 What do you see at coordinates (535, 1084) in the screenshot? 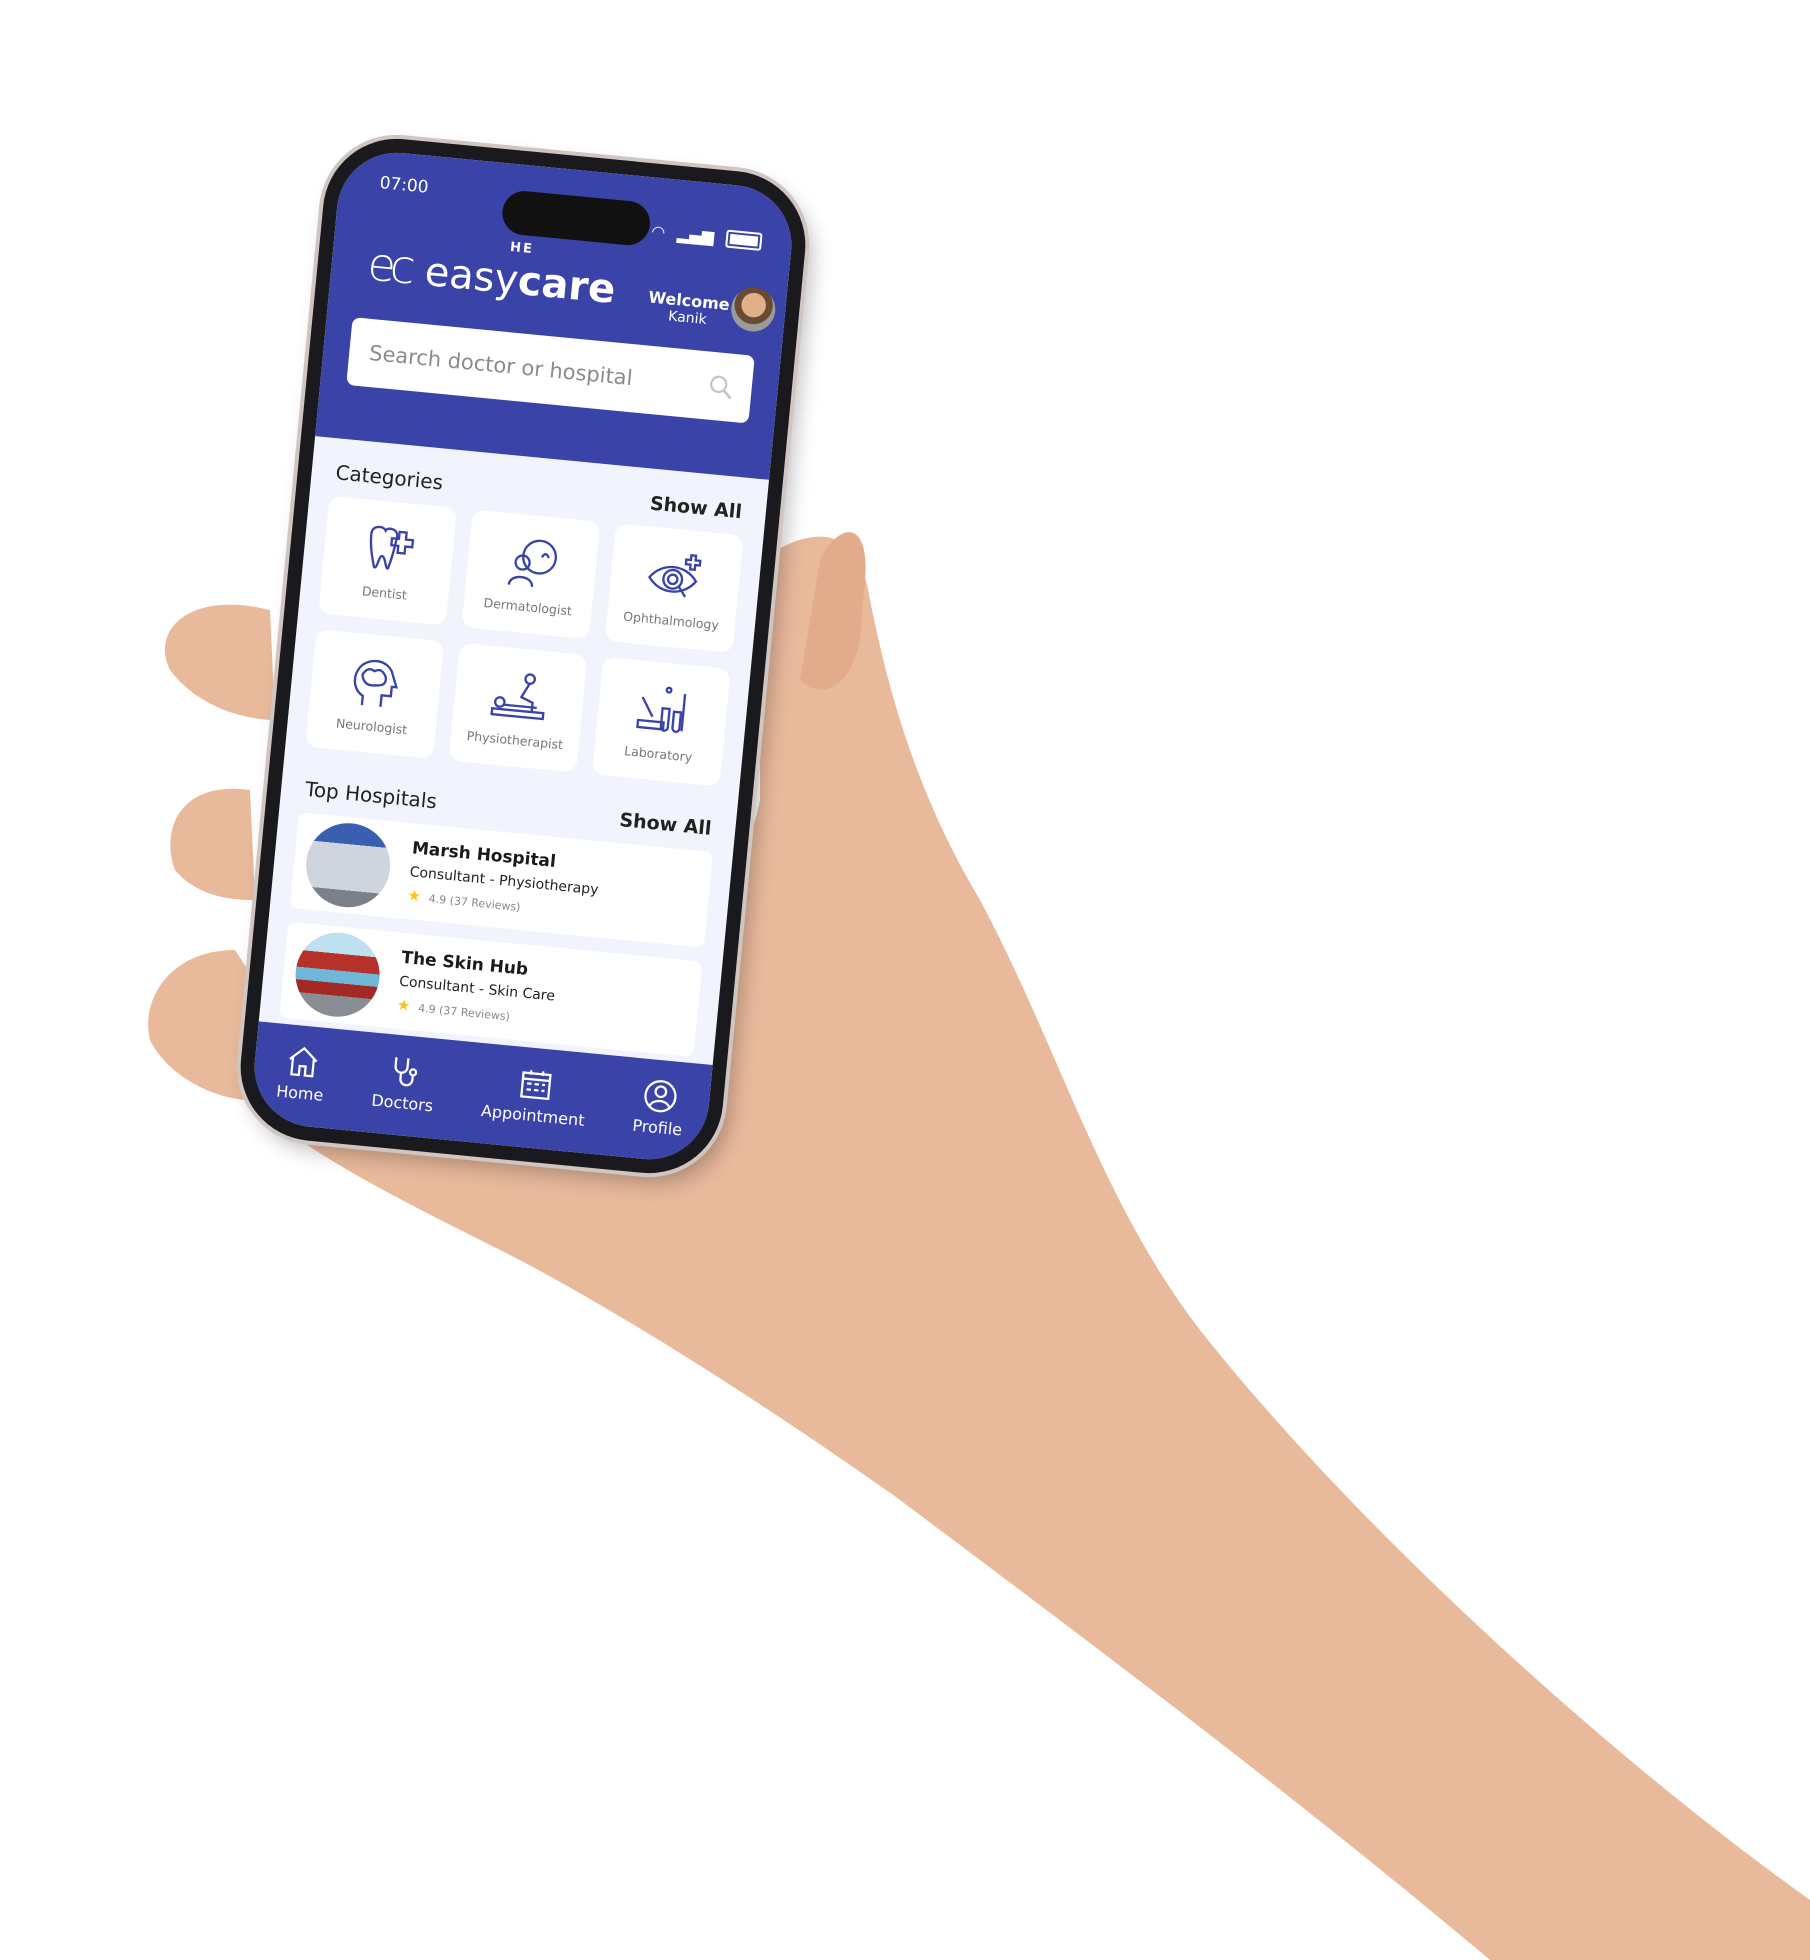
I see `calendar-icon` at bounding box center [535, 1084].